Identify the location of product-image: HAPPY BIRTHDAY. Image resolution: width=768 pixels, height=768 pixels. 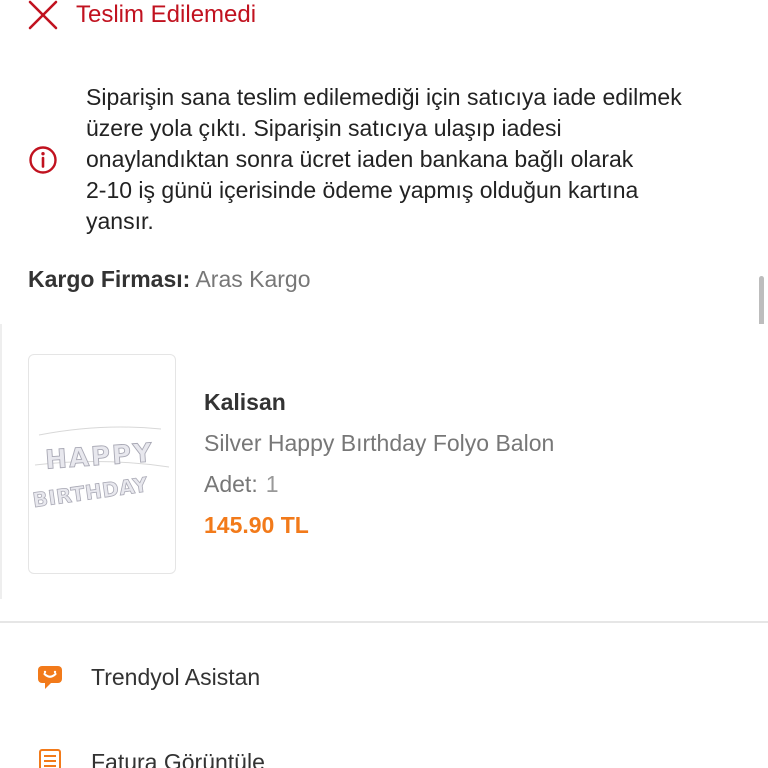
(102, 464).